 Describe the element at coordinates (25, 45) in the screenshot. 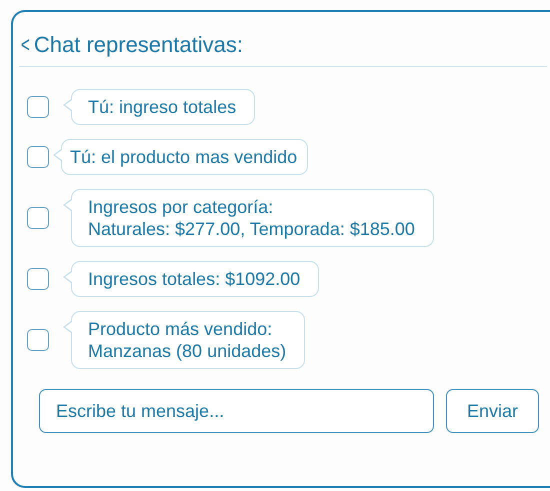

I see `back-button: <` at that location.